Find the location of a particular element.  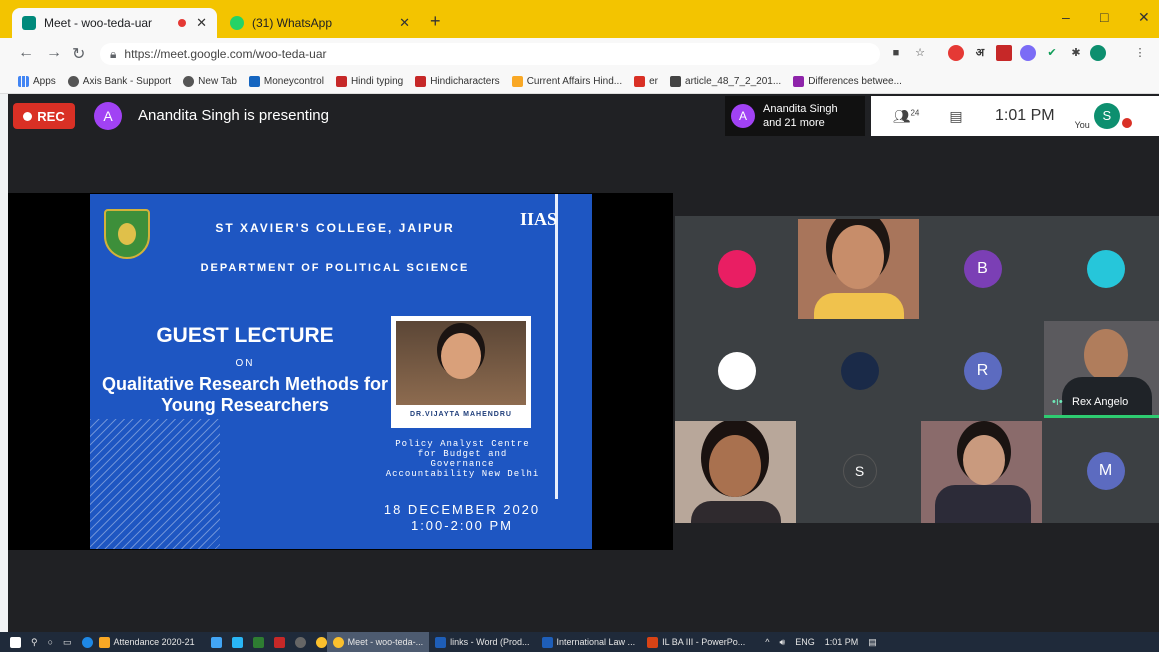

page-icon is located at coordinates (517, 81).